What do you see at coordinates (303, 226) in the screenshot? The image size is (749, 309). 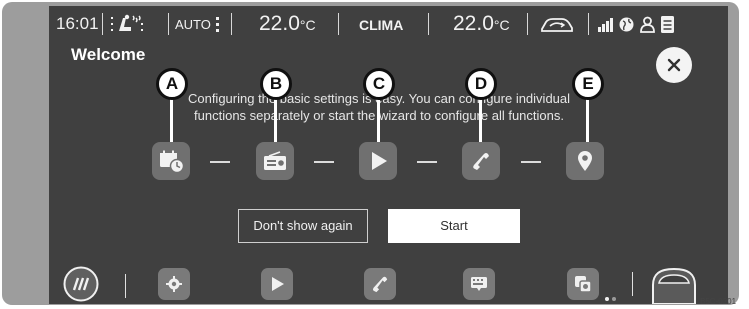 I see `dont-show-again-button: Don't show again` at bounding box center [303, 226].